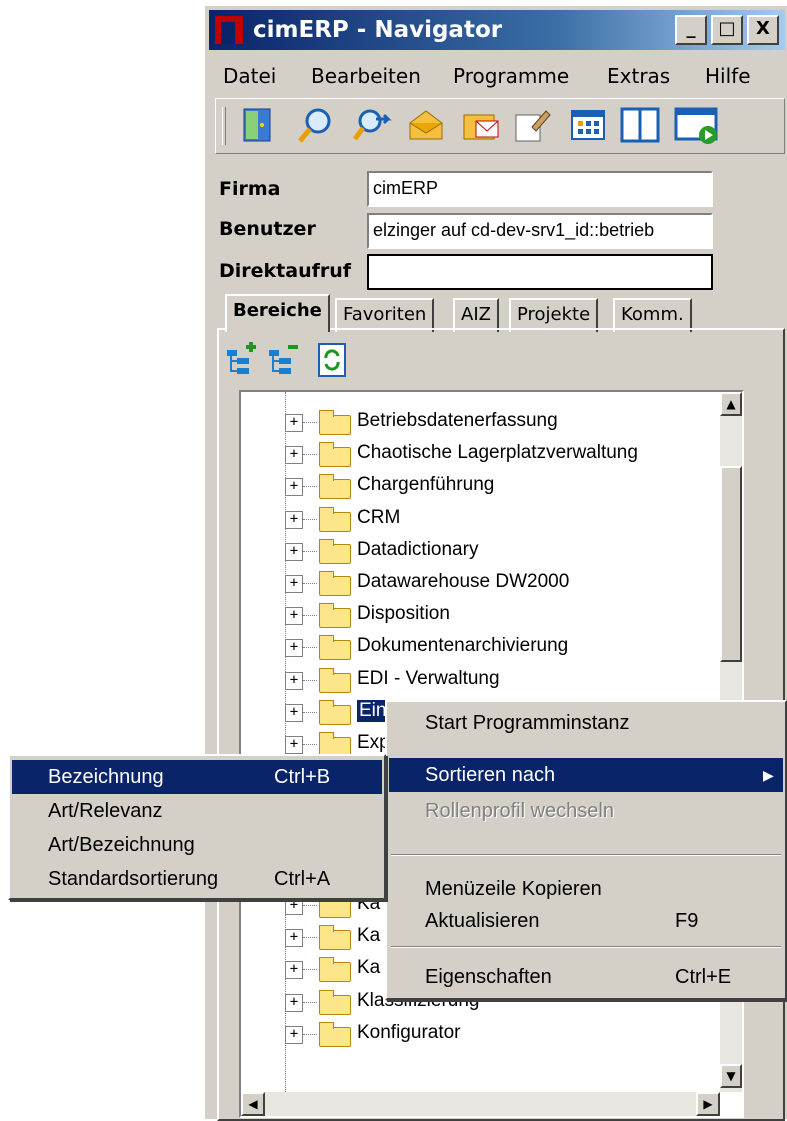 This screenshot has width=787, height=1121. What do you see at coordinates (332, 360) in the screenshot?
I see `refresh-icon` at bounding box center [332, 360].